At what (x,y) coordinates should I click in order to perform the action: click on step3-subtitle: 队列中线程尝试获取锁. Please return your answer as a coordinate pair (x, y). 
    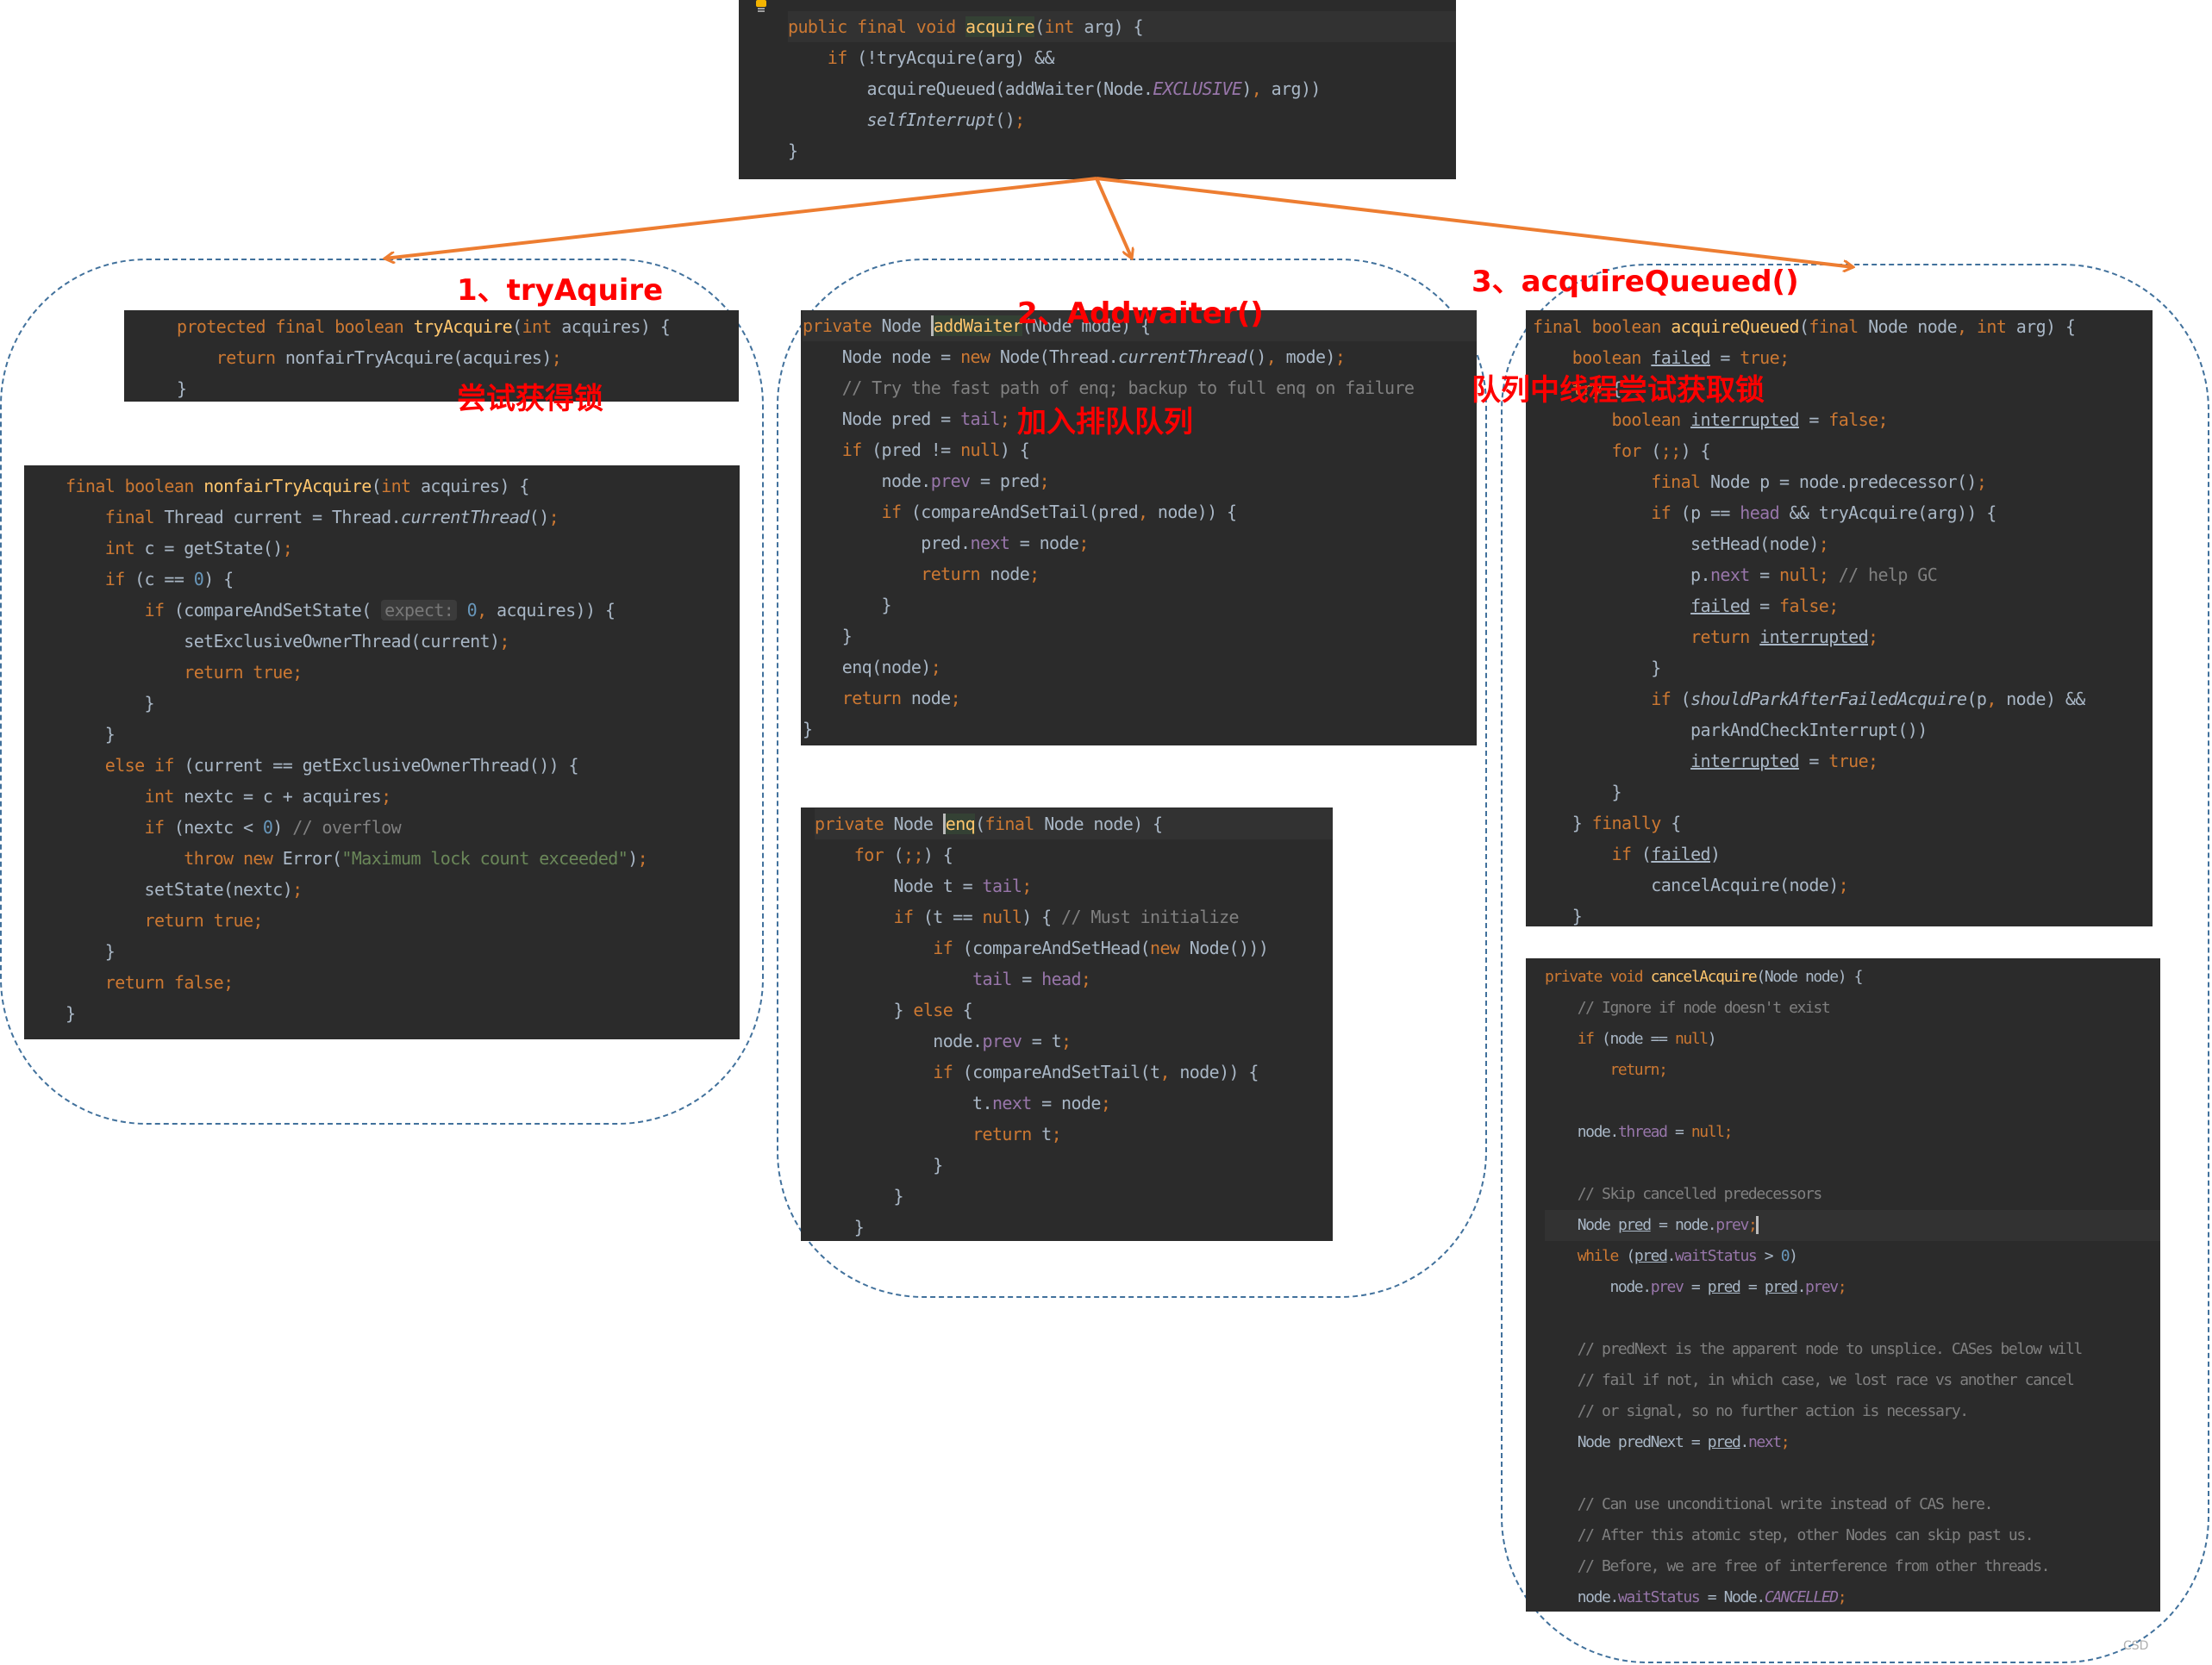
    Looking at the image, I should click on (1618, 390).